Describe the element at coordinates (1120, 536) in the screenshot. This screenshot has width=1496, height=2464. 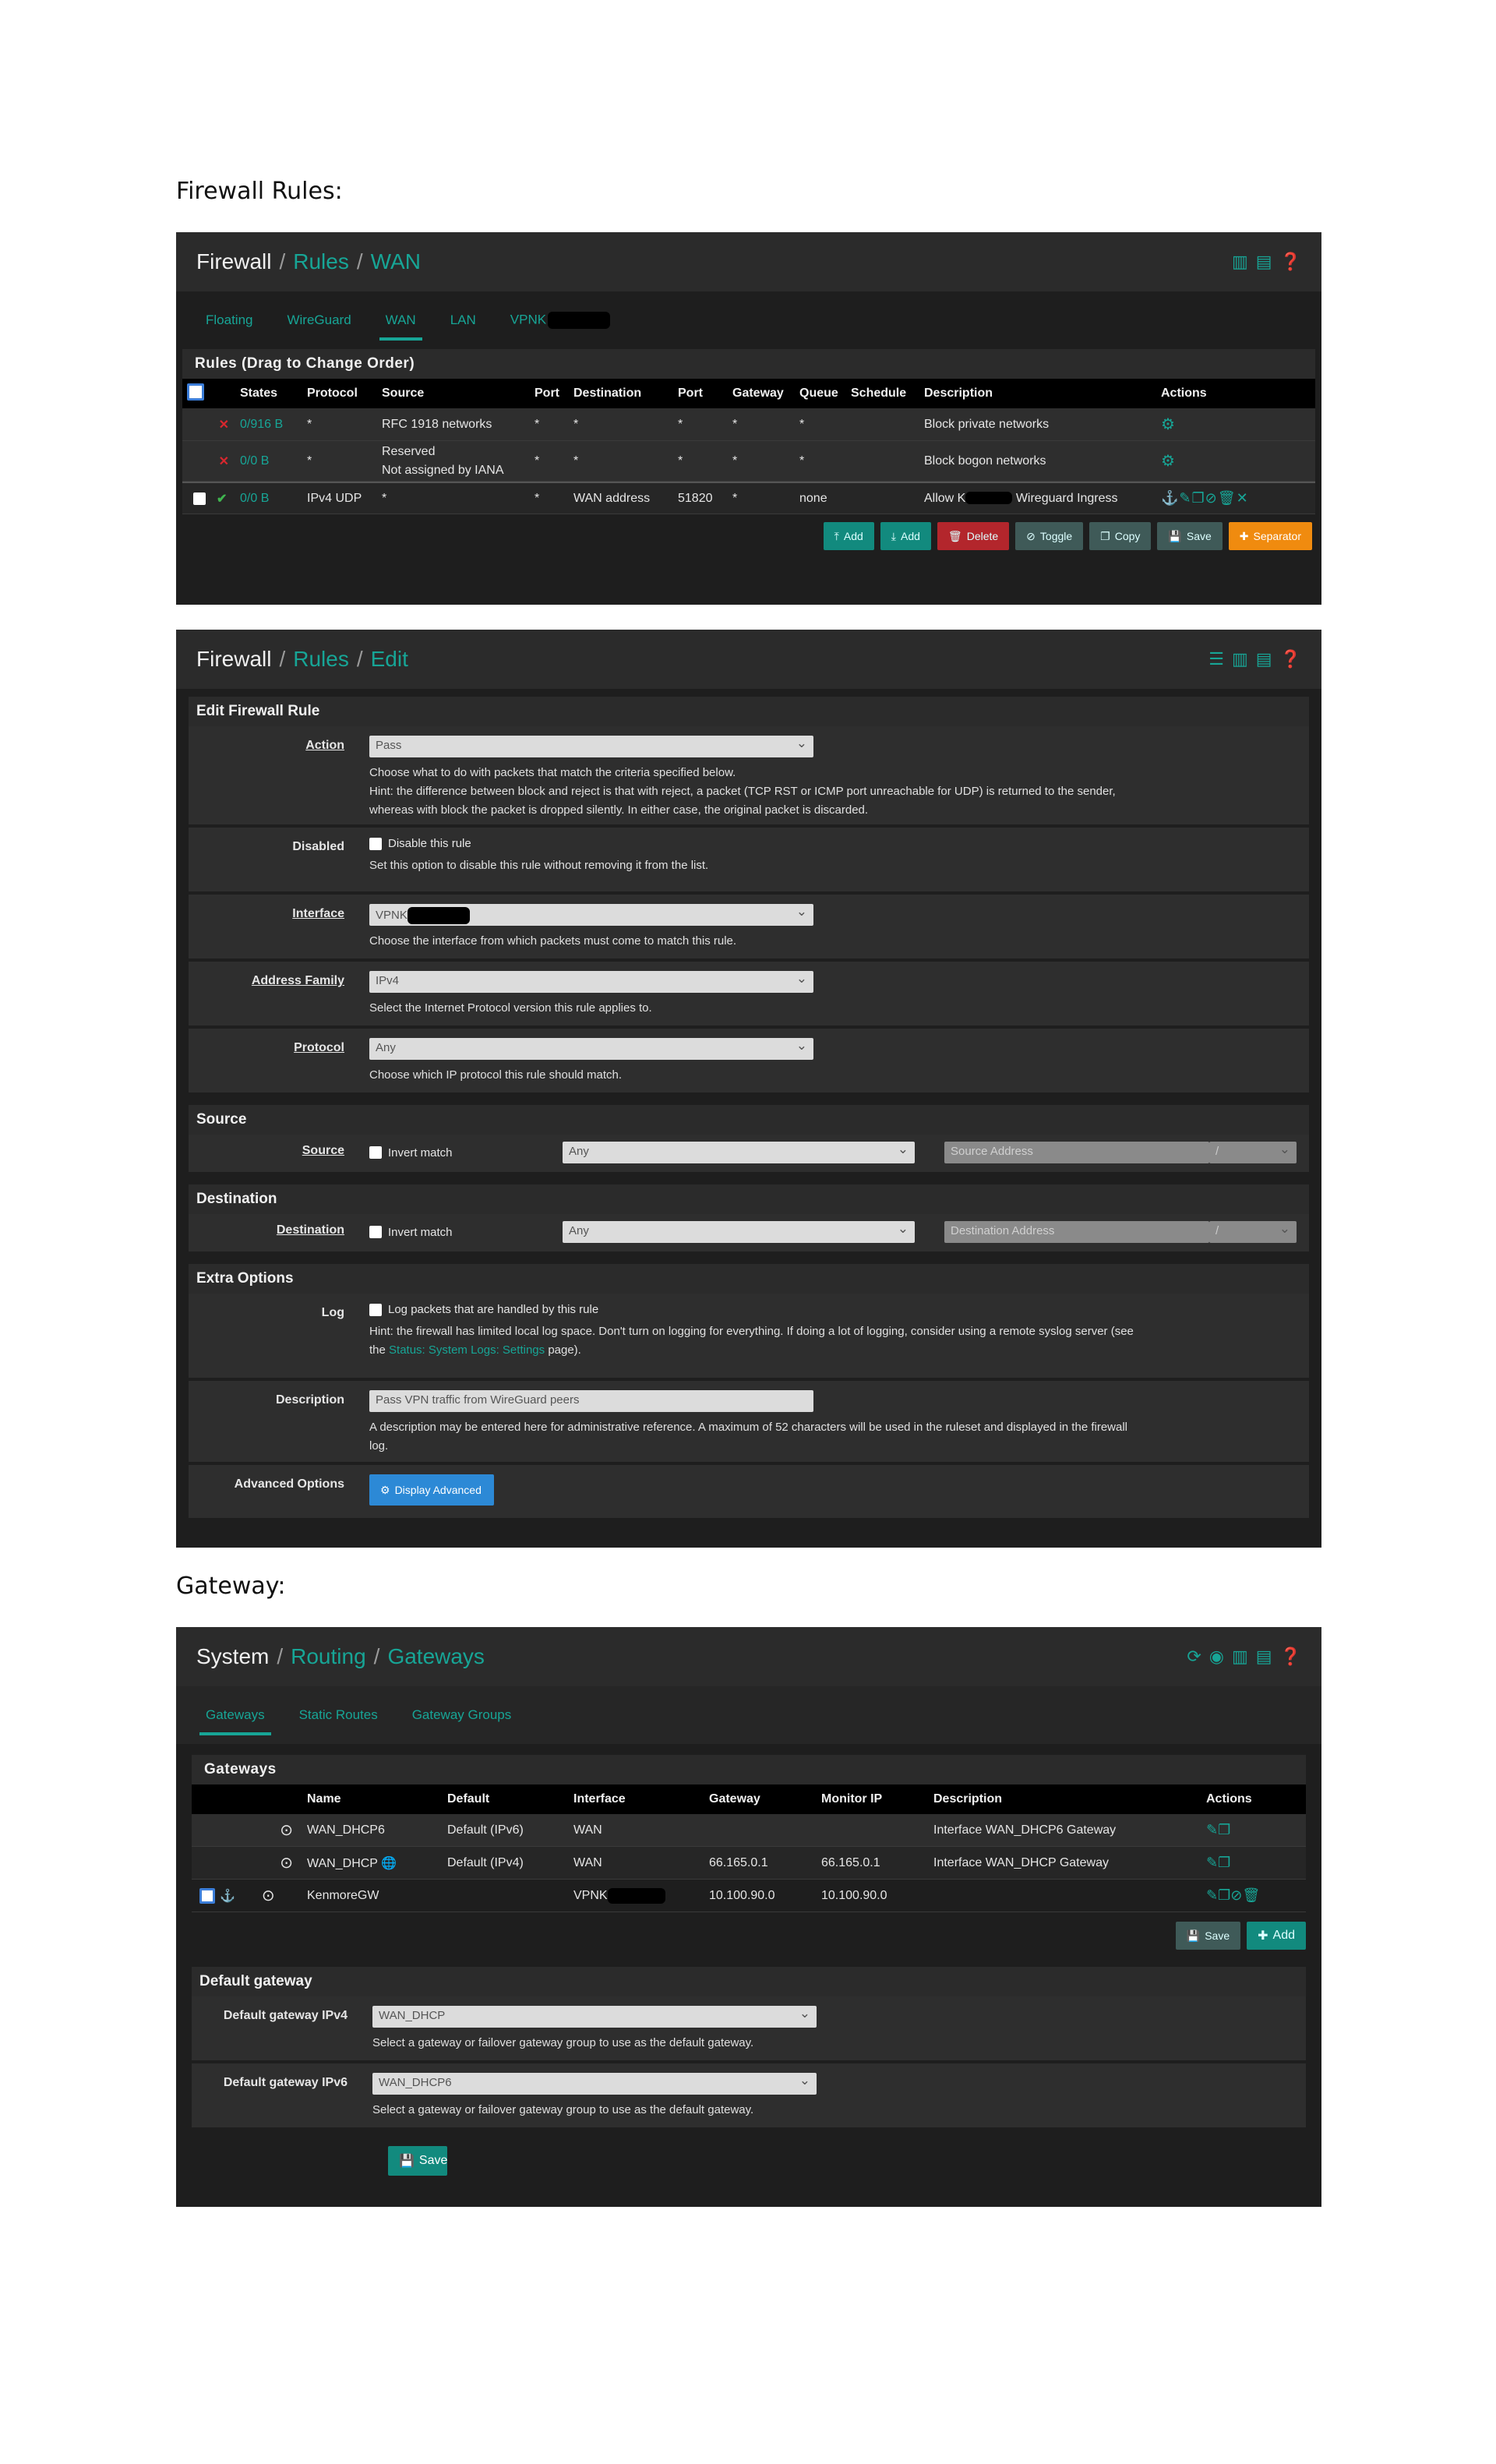
I see `copy-button: ❐ Copy` at that location.